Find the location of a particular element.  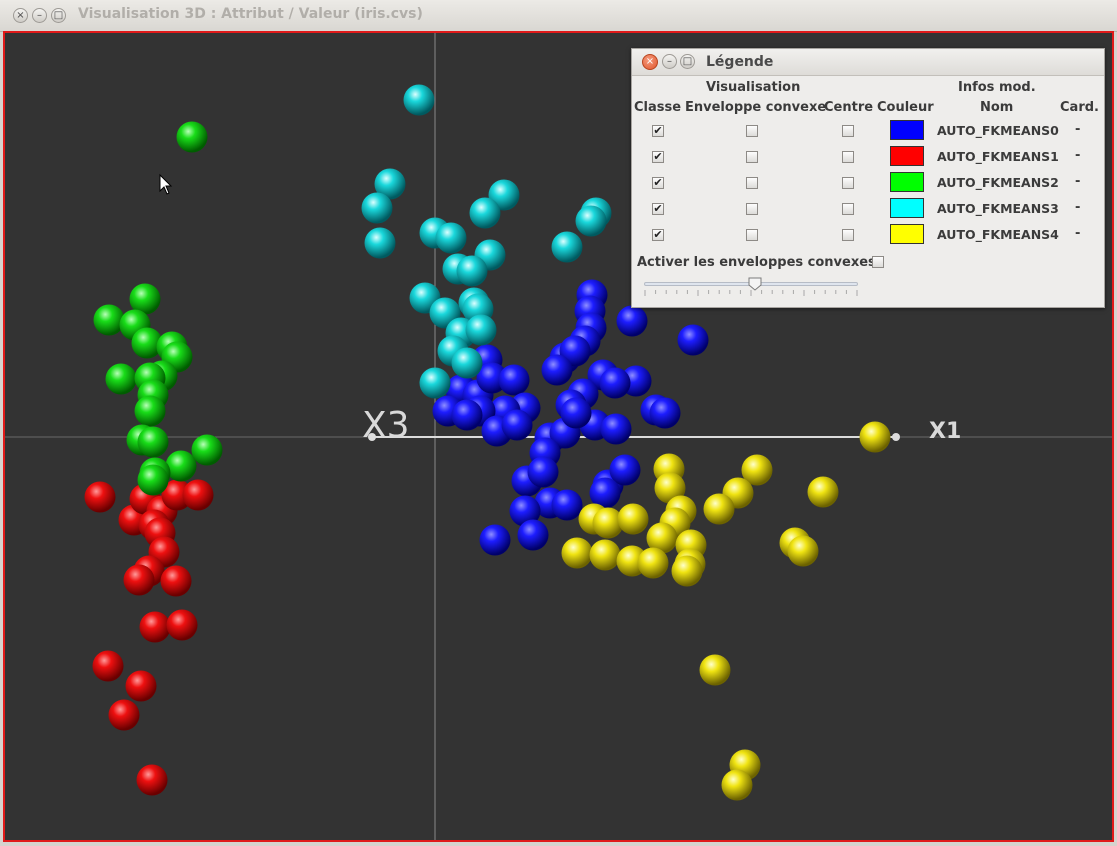

x1-axis-endpoint is located at coordinates (896, 437).